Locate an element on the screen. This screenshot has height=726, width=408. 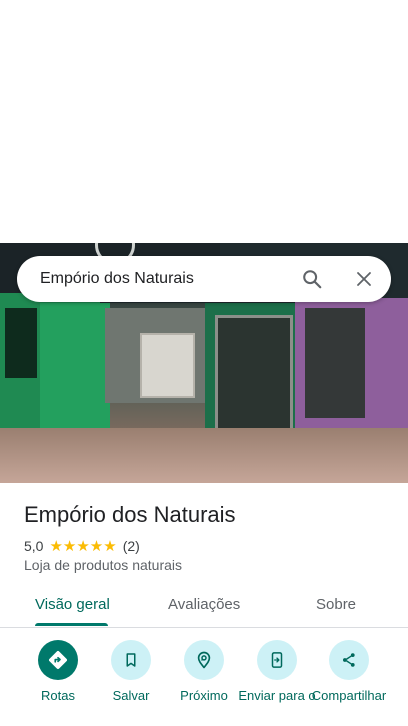
photo-green-wall is located at coordinates (75, 368).